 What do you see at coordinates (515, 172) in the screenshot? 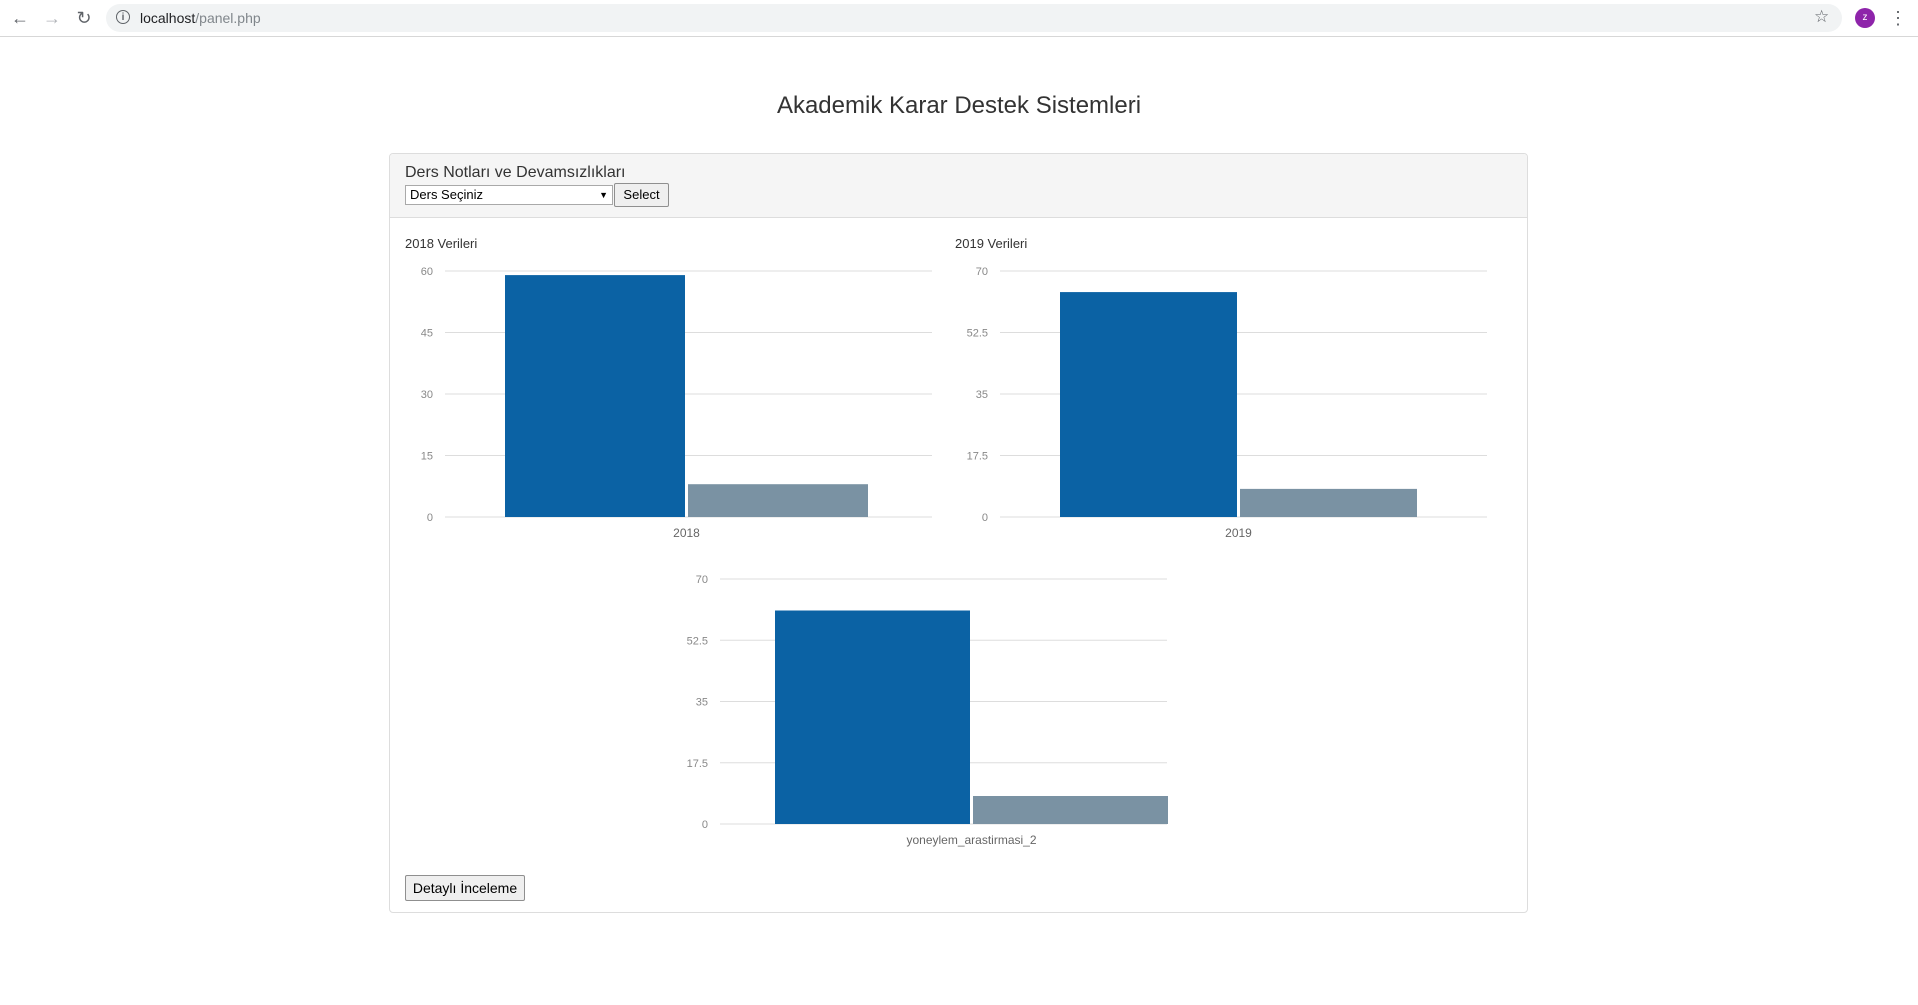
I see `panel-title: Ders Notları ve Devamsızlıkları` at bounding box center [515, 172].